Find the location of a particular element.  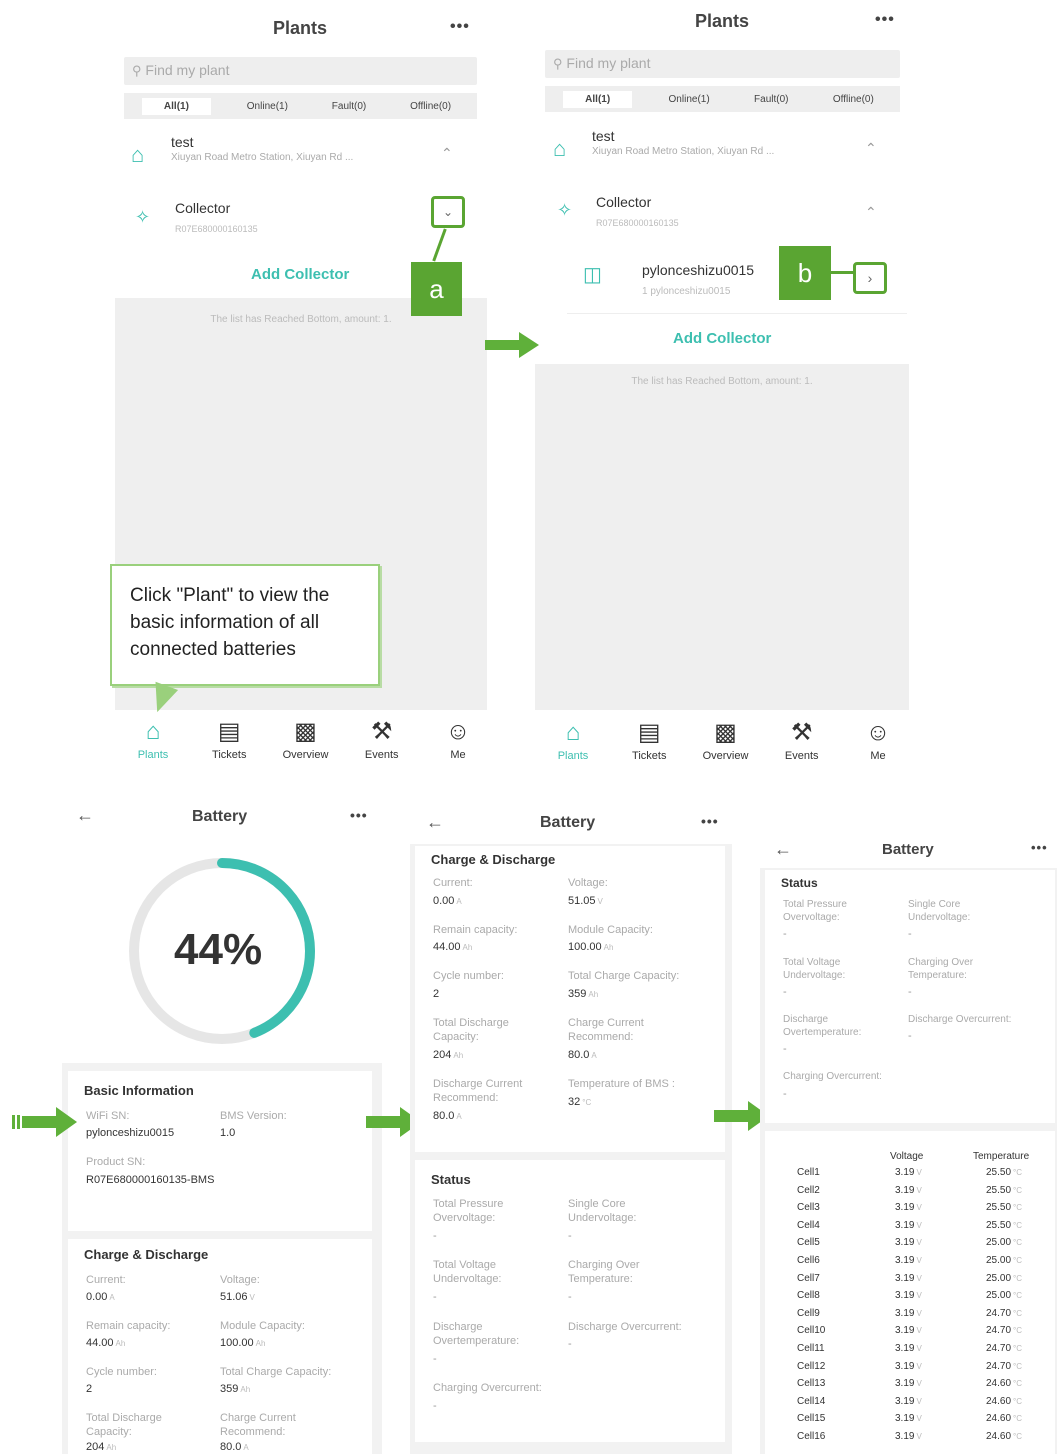

temperature-bms-value: 32 °C is located at coordinates (579, 1102).